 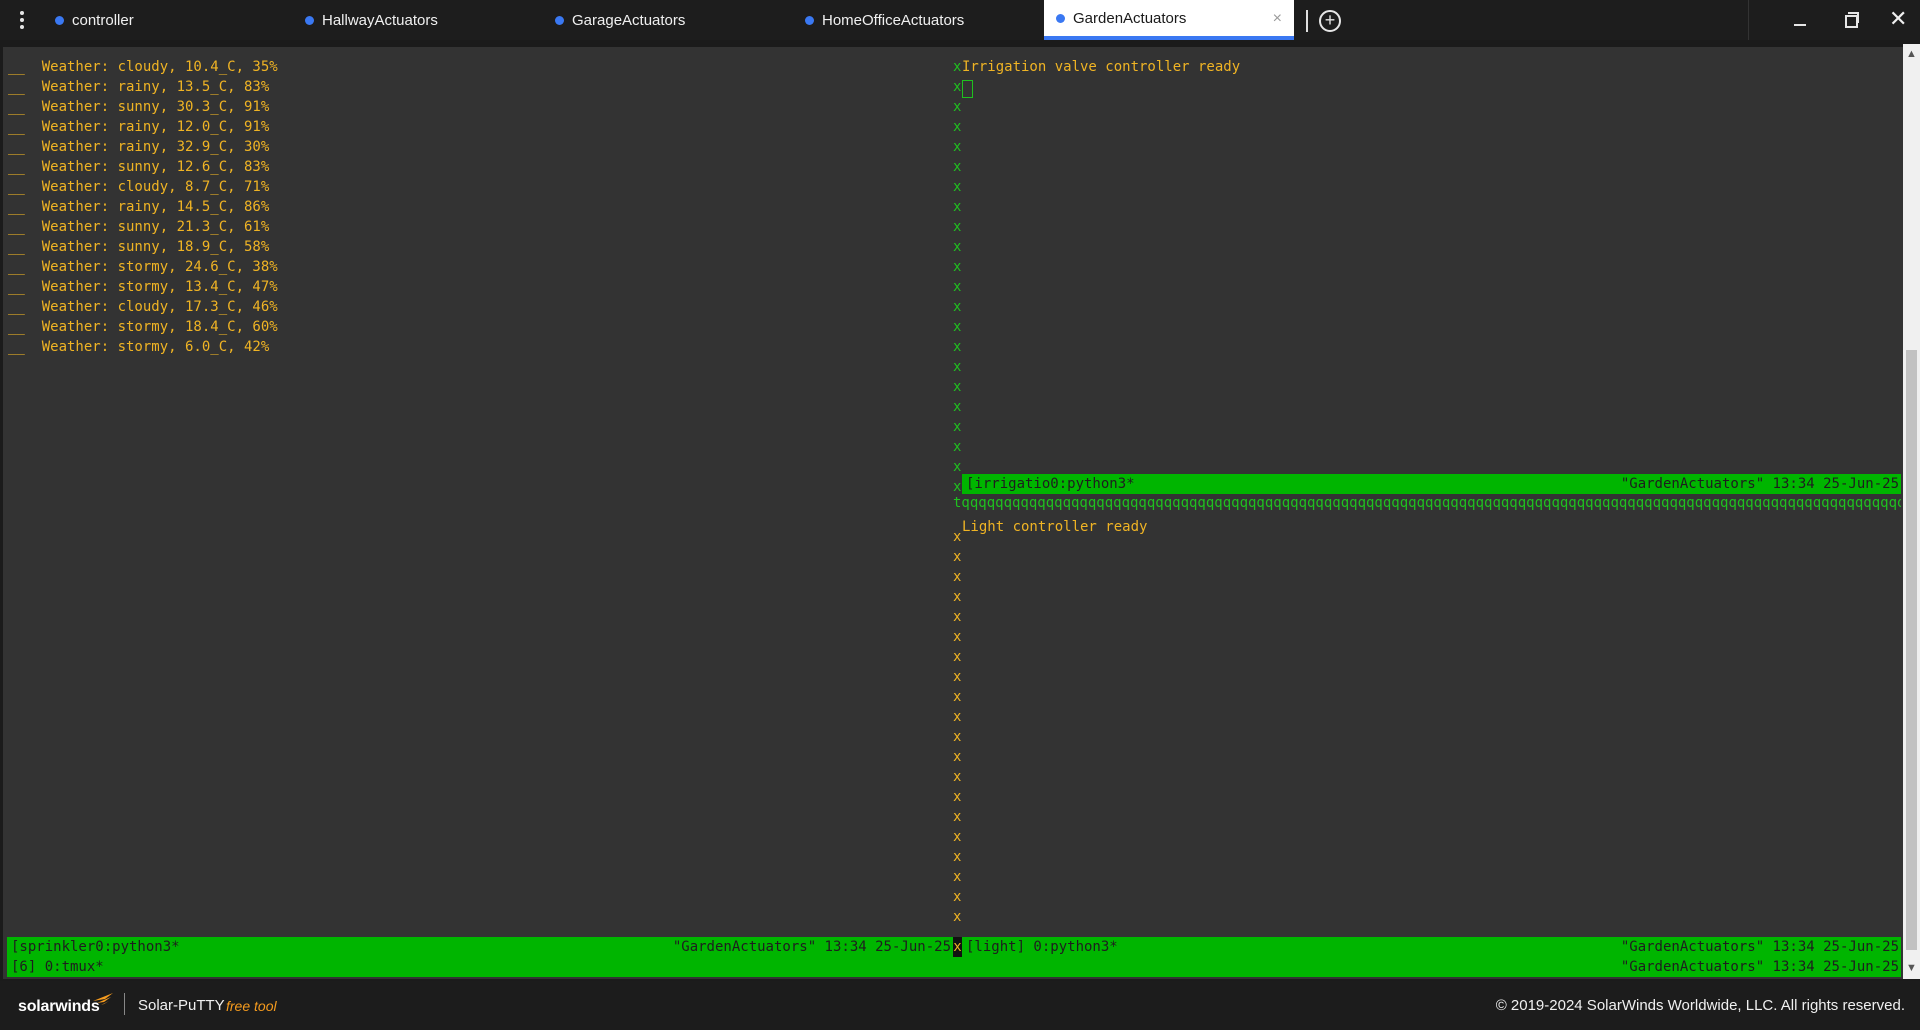 I want to click on tab-label: HallwayActuators, so click(x=380, y=20).